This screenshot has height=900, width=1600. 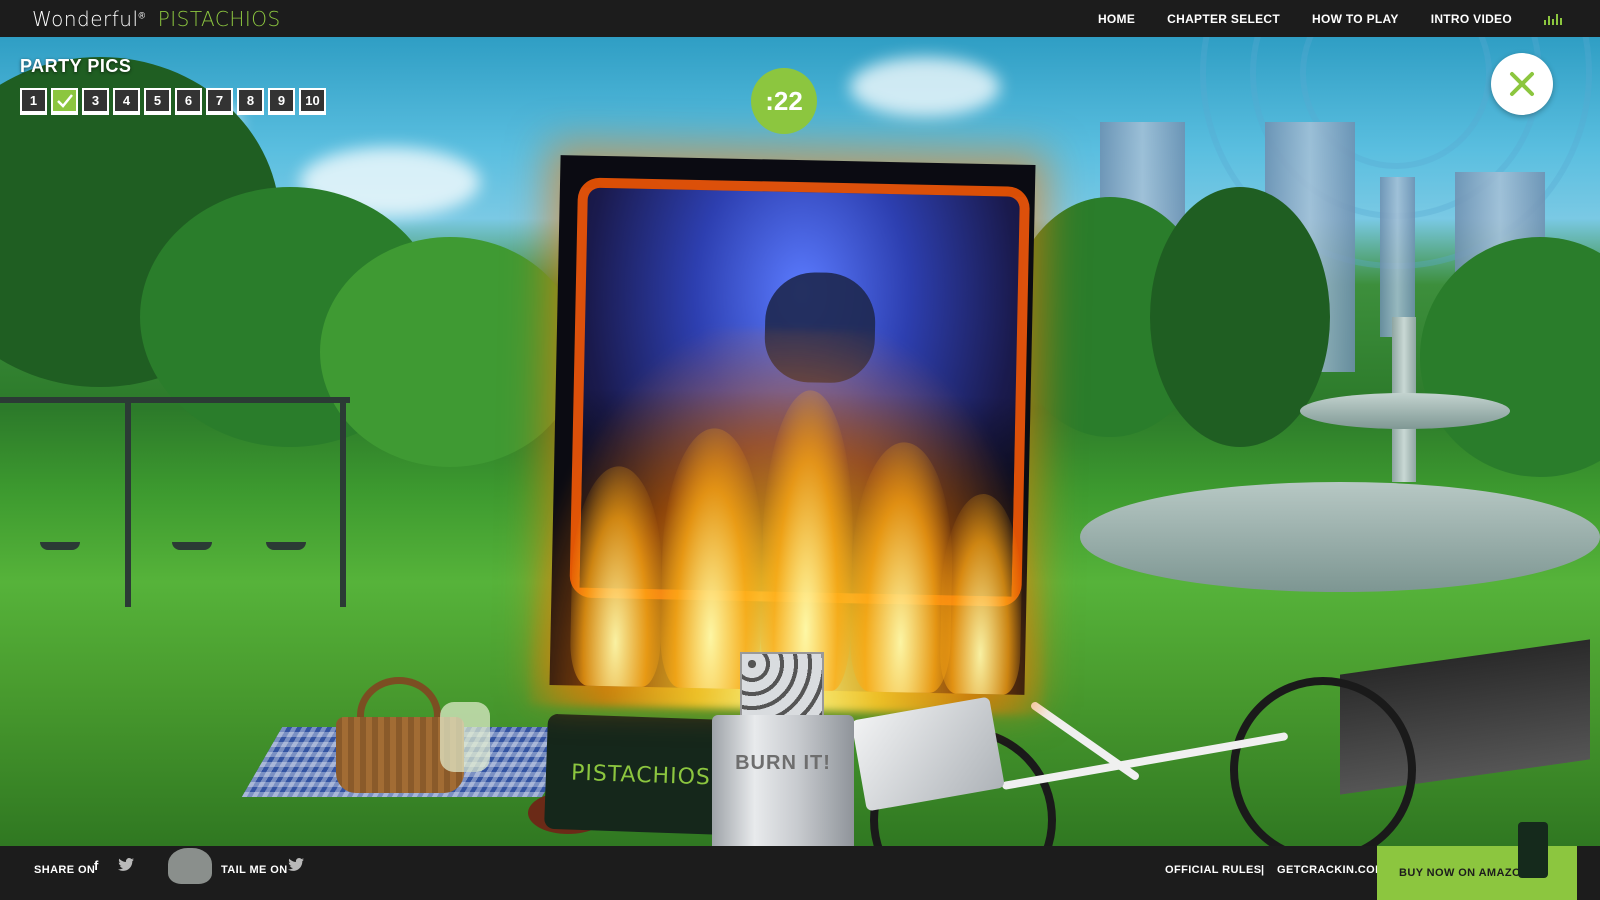 I want to click on level-box: 8, so click(x=250, y=101).